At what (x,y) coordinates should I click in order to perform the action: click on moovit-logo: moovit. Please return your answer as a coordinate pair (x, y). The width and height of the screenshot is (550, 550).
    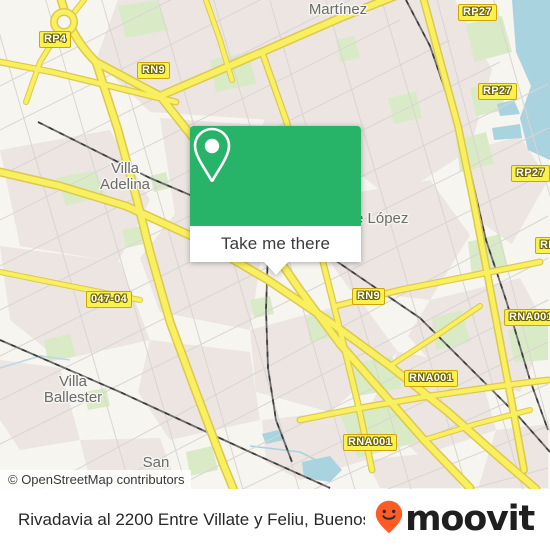
    Looking at the image, I should click on (455, 519).